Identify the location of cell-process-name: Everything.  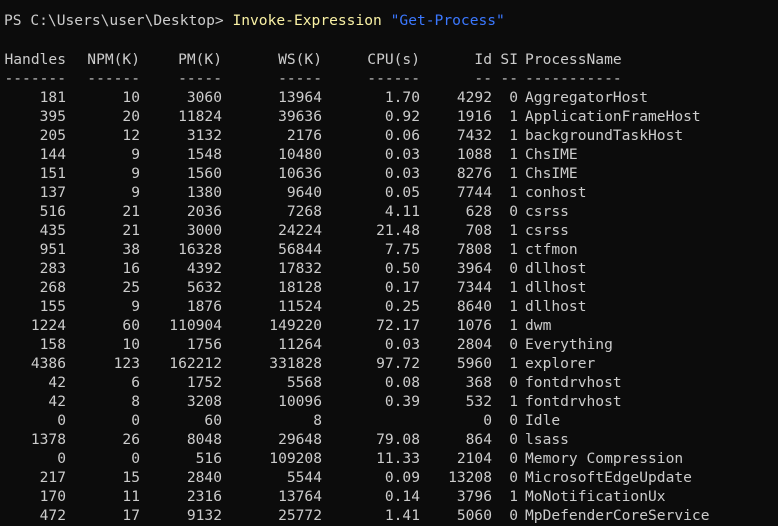
(569, 344).